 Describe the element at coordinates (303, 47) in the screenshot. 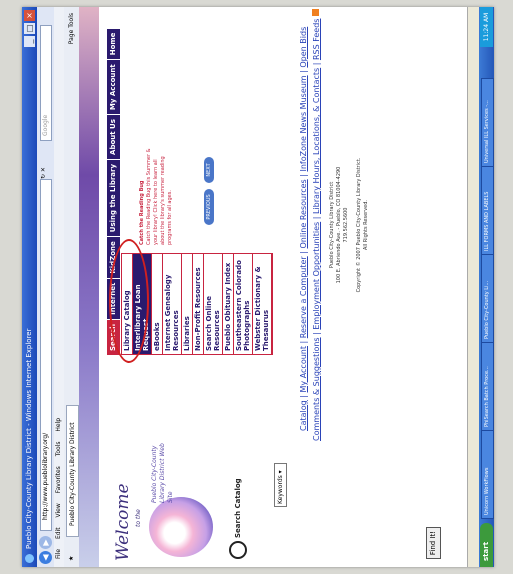

I see `footer-link: Open Bids` at that location.